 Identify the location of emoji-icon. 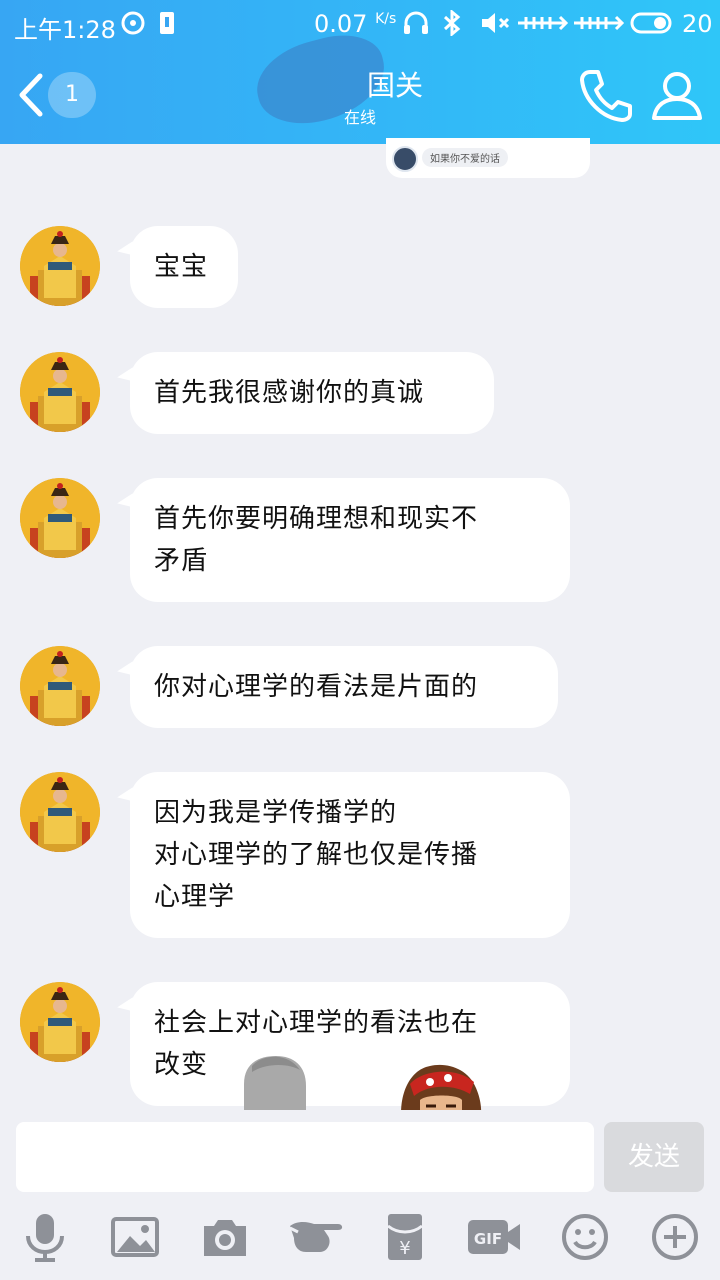
(585, 1237).